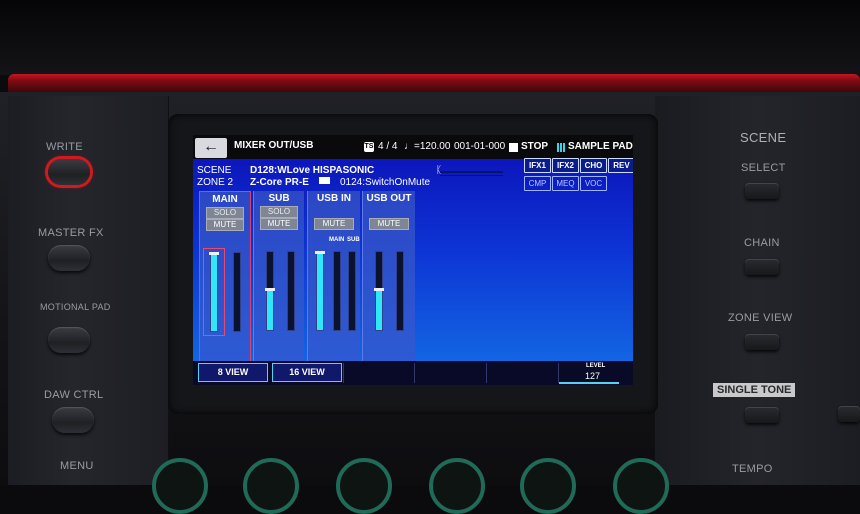 The image size is (860, 514). What do you see at coordinates (279, 182) in the screenshot?
I see `tone-bank: Z-Core PR-E` at bounding box center [279, 182].